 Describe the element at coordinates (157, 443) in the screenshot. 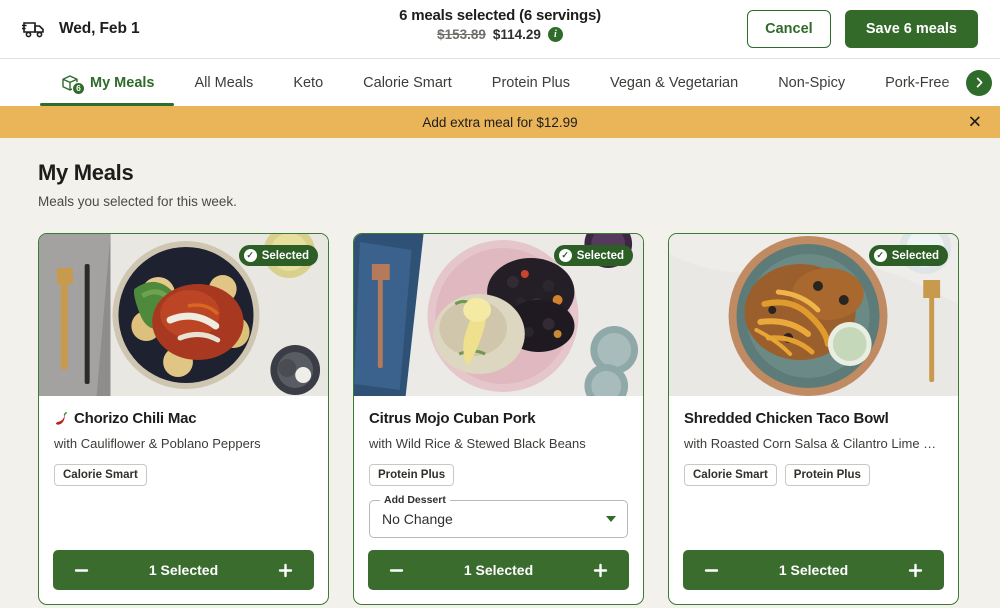

I see `meal-subtitle: with Cauliflower & Poblano Peppers` at that location.